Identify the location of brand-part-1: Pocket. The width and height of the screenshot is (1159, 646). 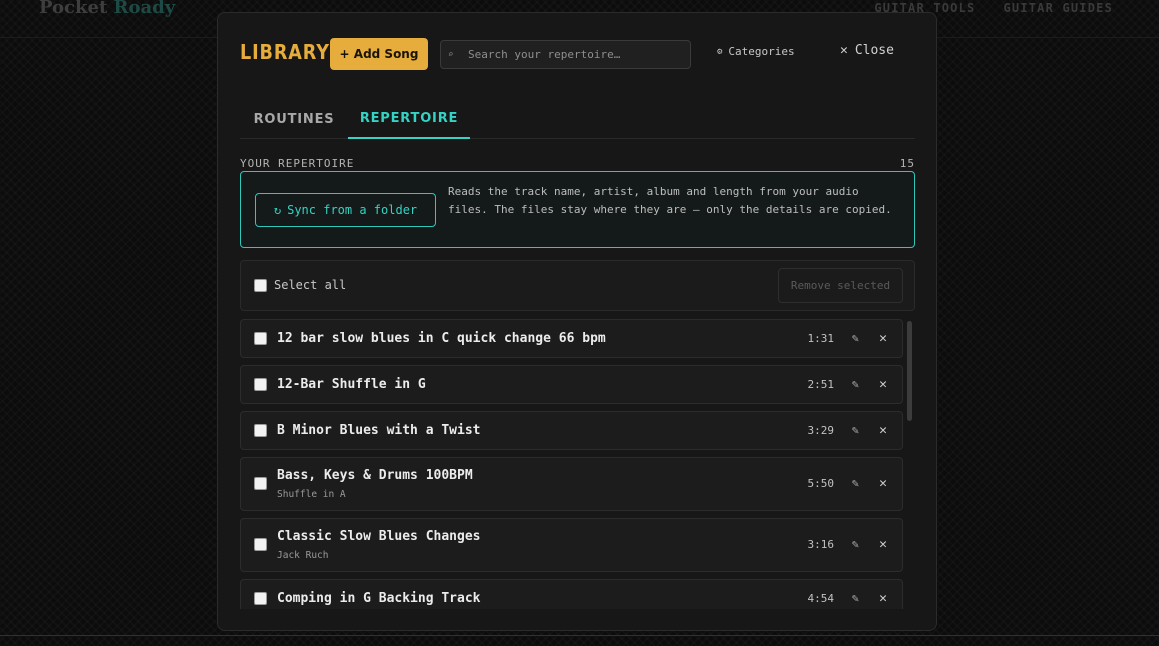
(73, 9).